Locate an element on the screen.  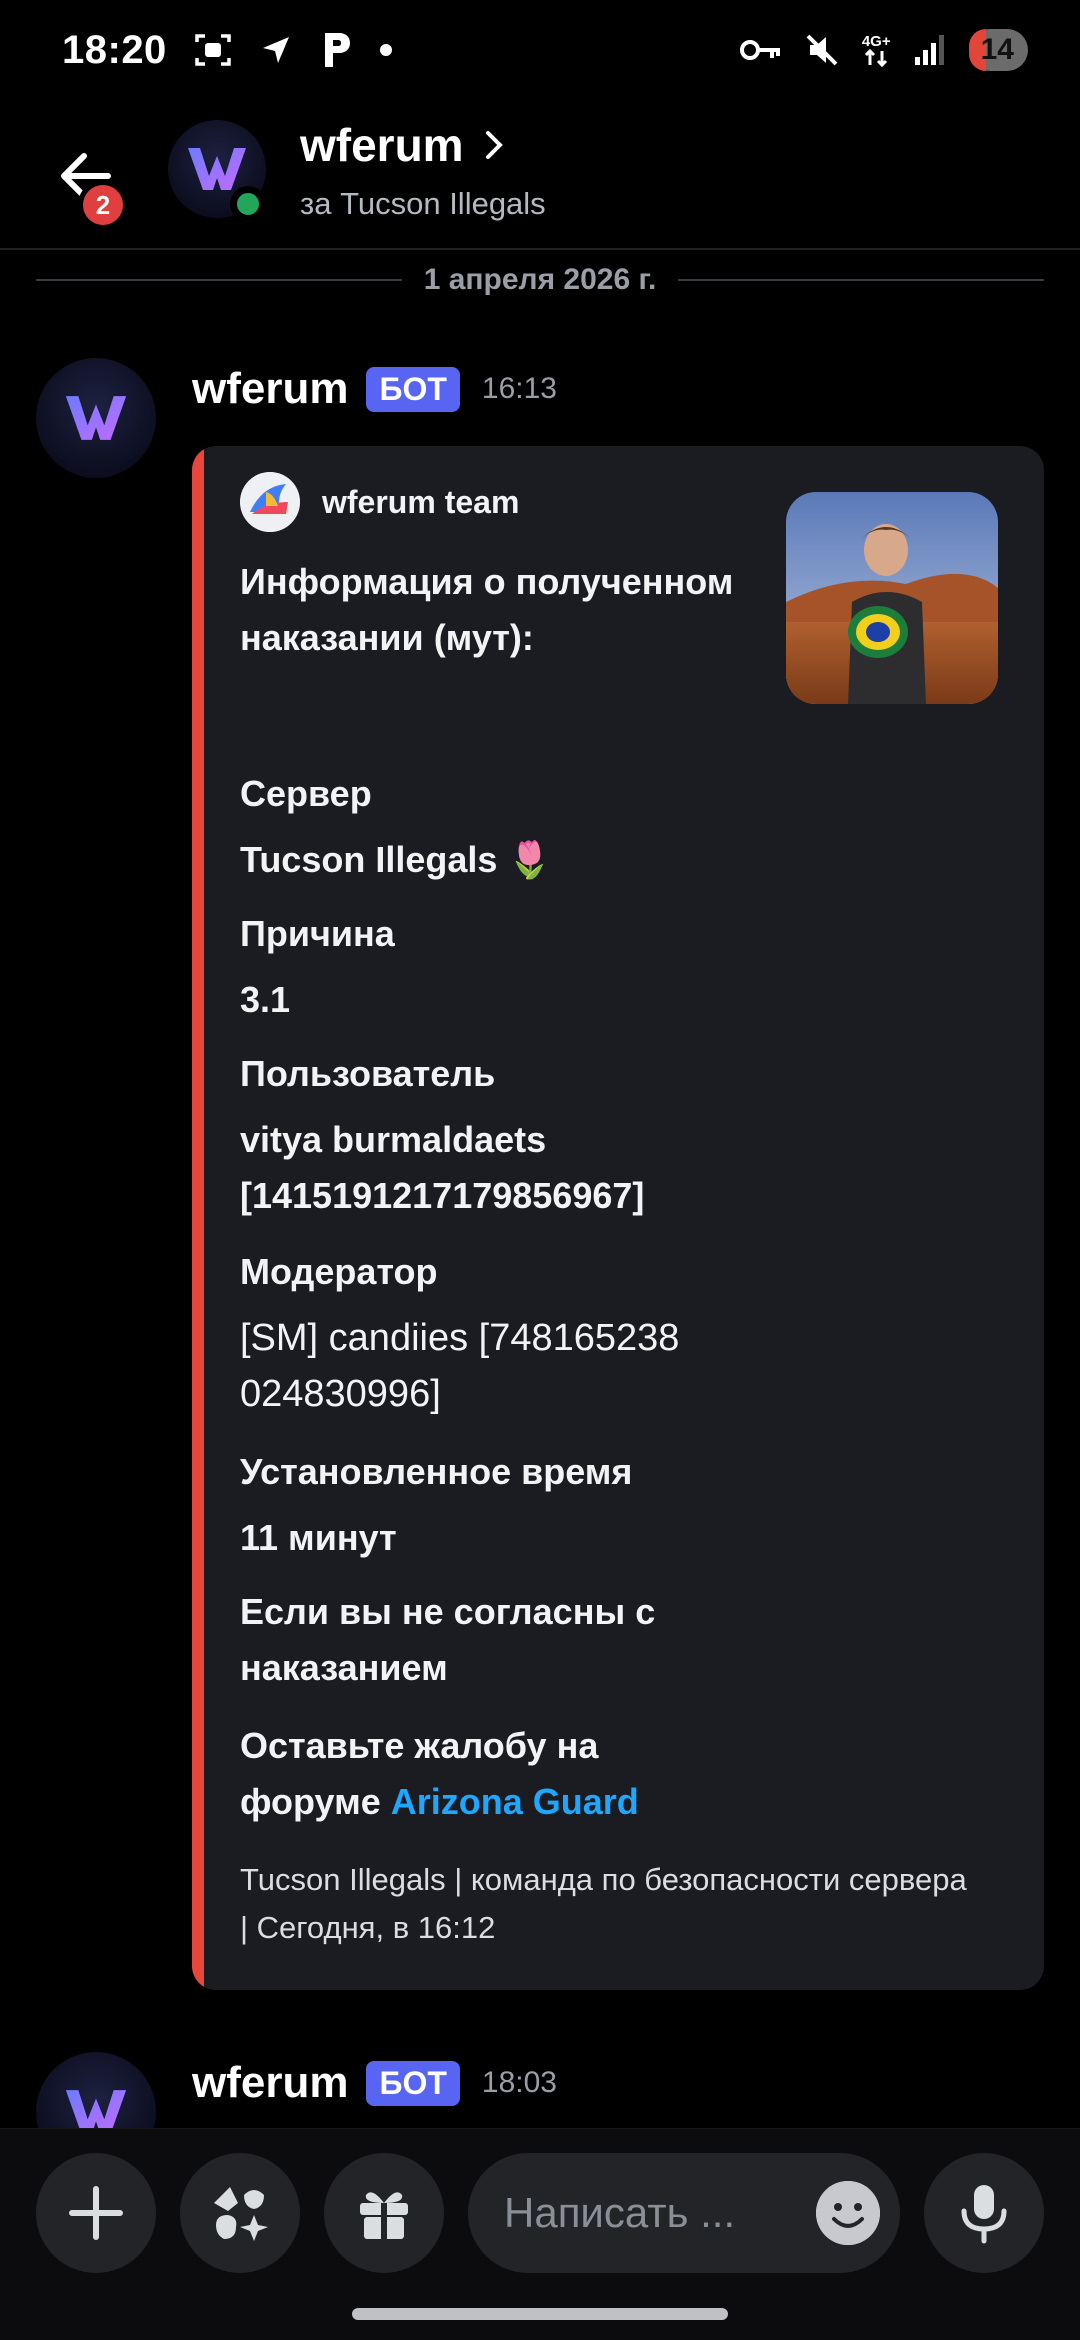
team-logo-icon is located at coordinates (270, 502).